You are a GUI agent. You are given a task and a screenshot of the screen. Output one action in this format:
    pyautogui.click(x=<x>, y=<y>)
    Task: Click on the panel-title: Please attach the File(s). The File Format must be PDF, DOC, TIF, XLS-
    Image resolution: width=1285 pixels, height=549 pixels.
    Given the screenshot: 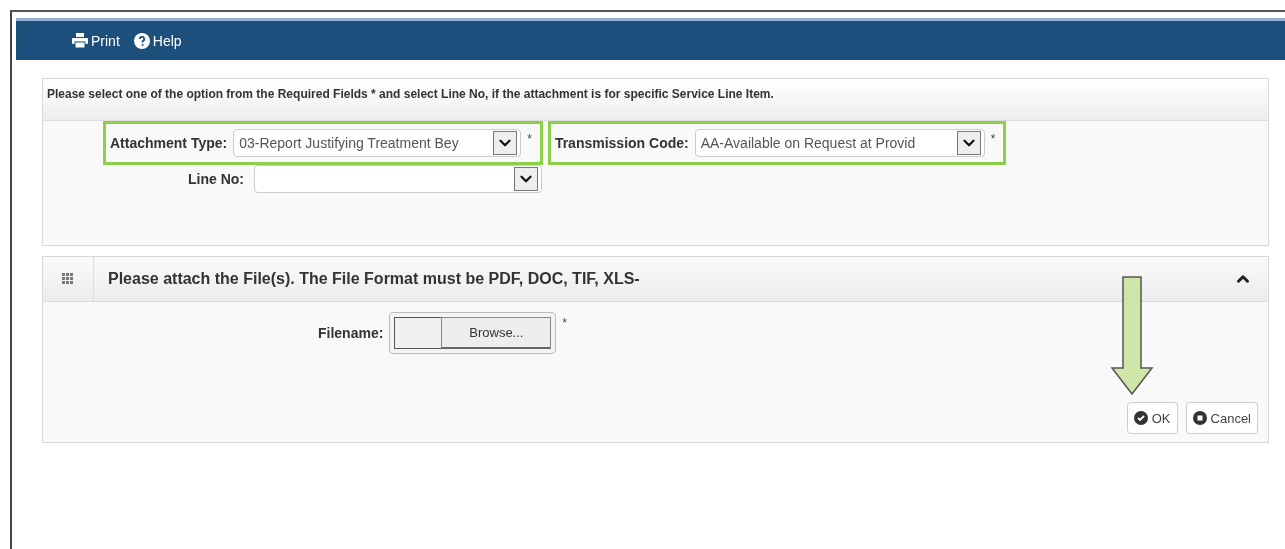 What is the action you would take?
    pyautogui.click(x=374, y=279)
    